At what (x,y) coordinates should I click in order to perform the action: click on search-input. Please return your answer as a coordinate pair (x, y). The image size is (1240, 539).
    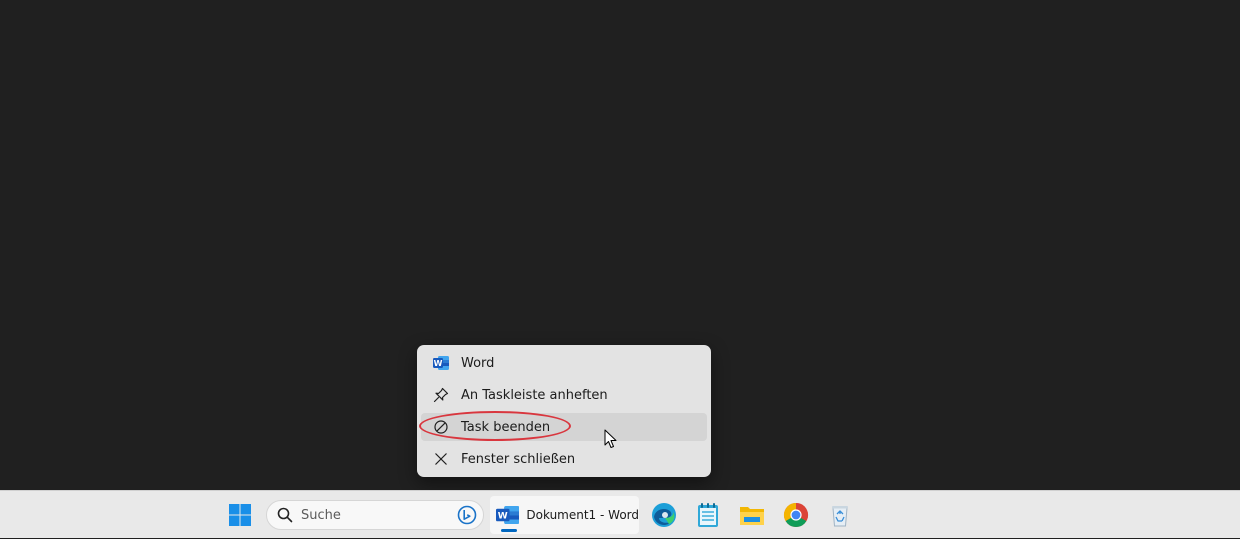
    Looking at the image, I should click on (371, 515).